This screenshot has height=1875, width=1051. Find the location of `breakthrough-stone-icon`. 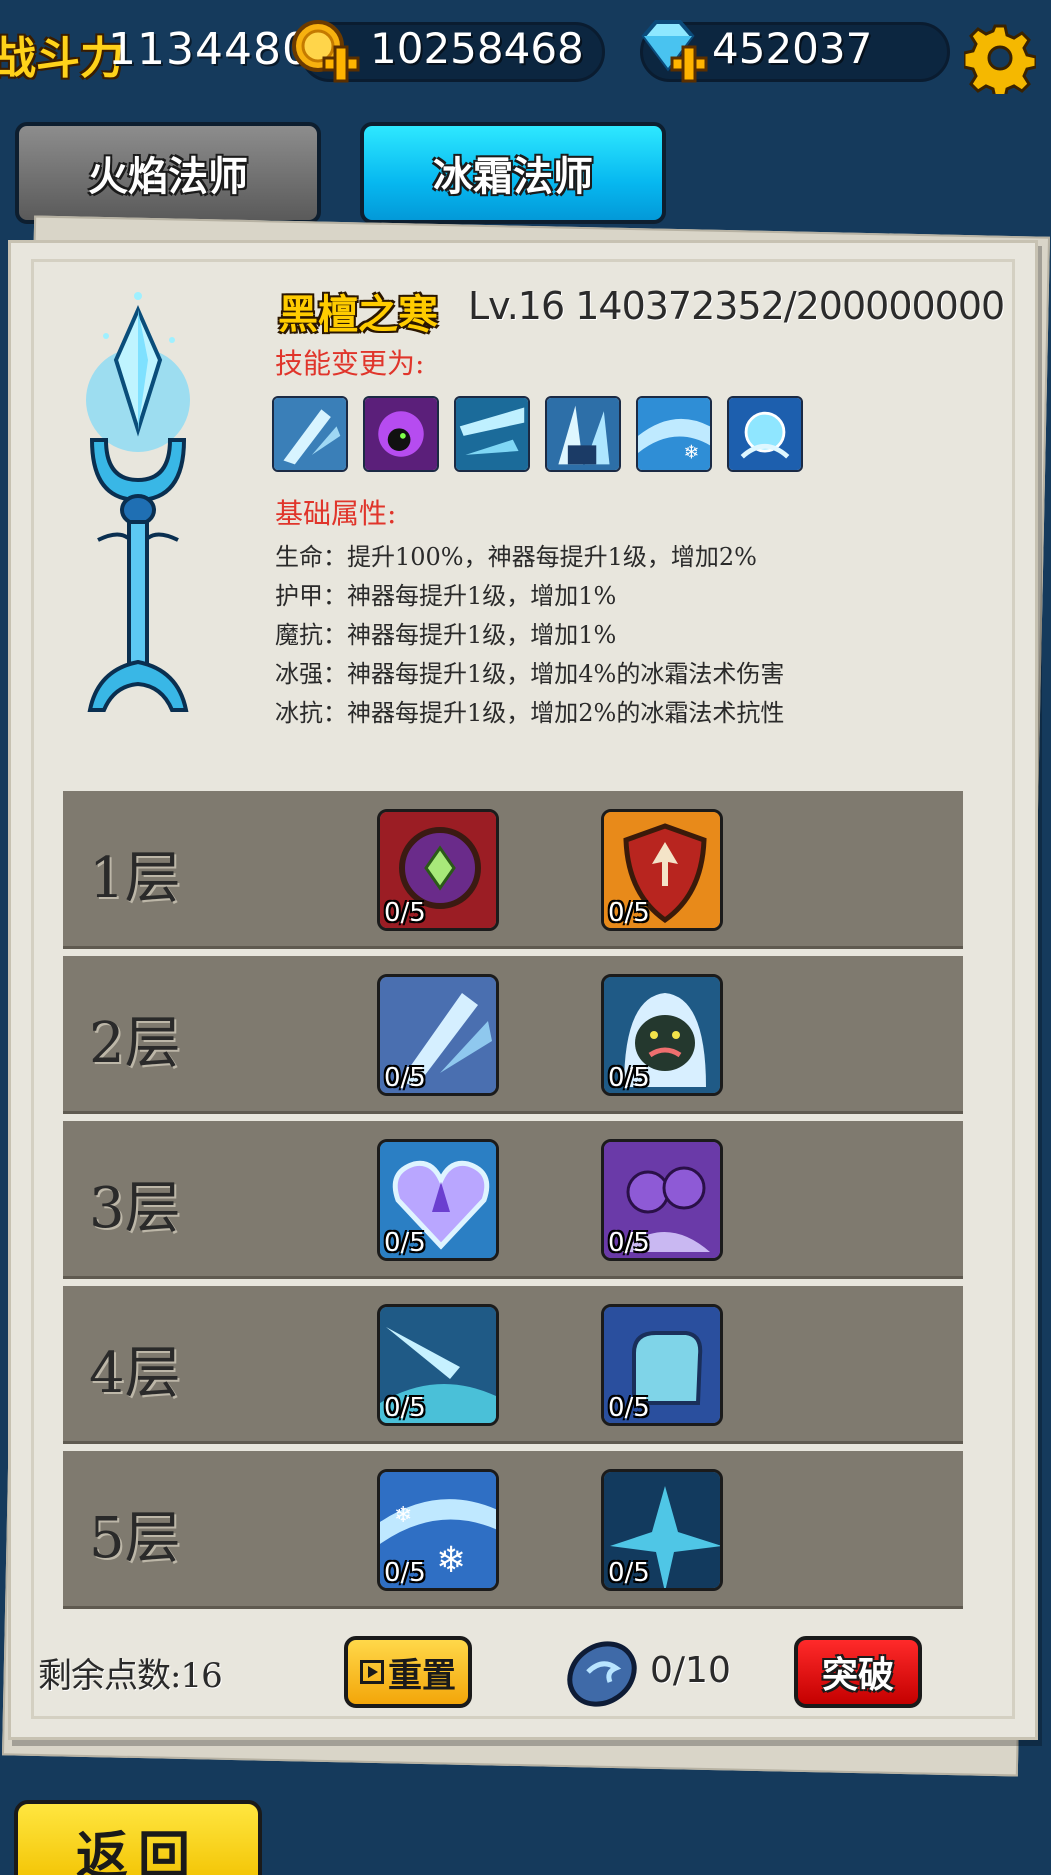

breakthrough-stone-icon is located at coordinates (602, 1674).